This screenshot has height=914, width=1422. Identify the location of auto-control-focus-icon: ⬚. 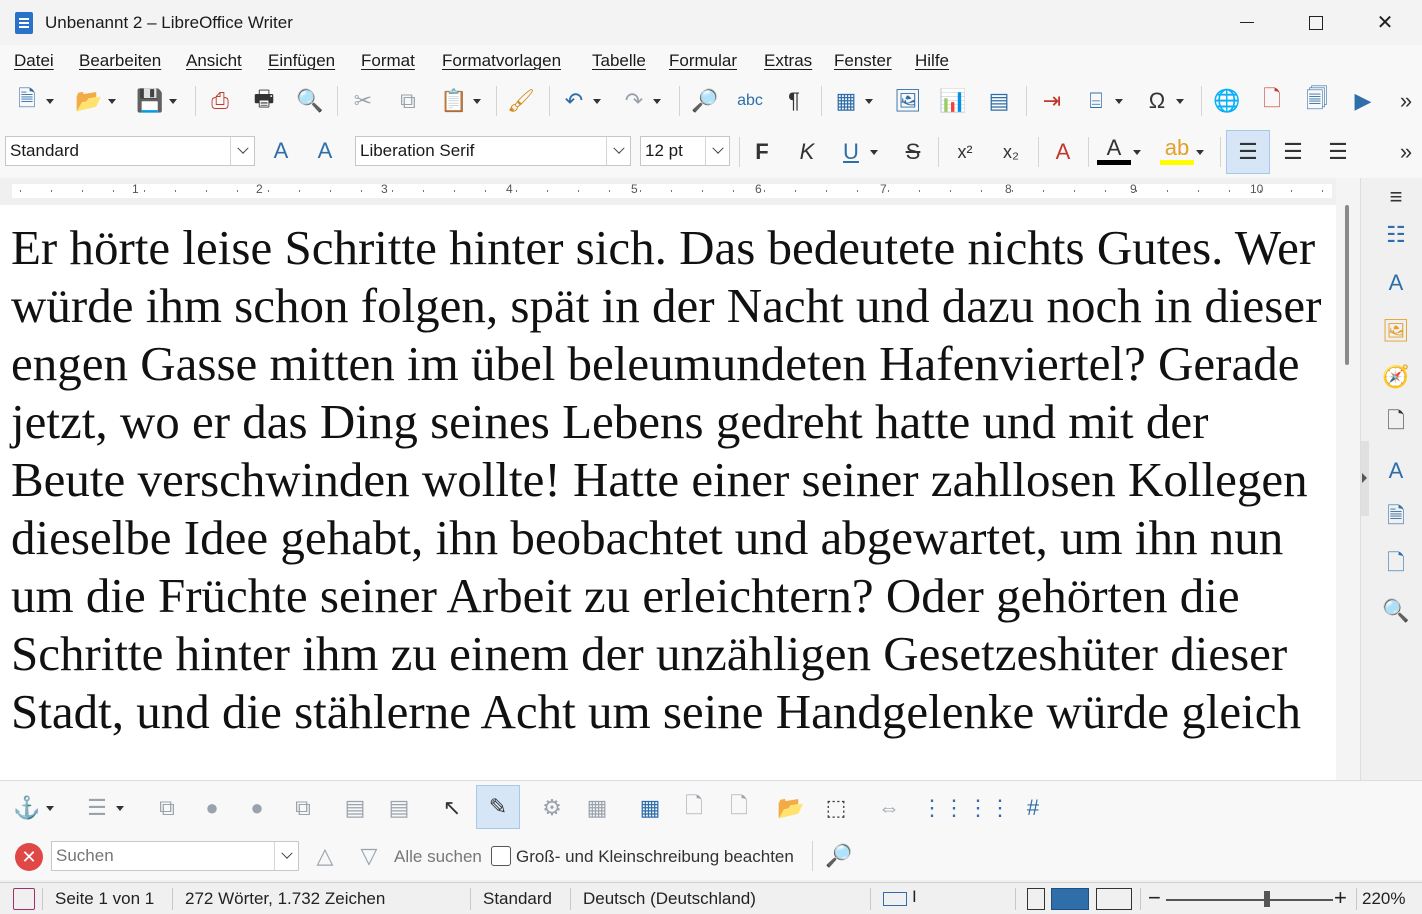
(836, 808).